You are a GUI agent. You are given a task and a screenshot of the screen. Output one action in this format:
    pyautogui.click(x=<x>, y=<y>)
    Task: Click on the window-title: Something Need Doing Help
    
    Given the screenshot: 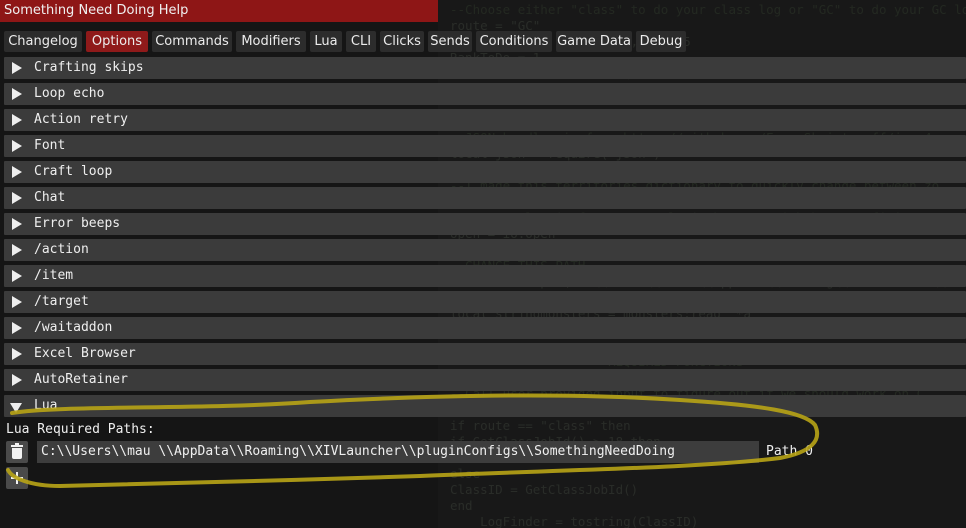 What is the action you would take?
    pyautogui.click(x=96, y=10)
    